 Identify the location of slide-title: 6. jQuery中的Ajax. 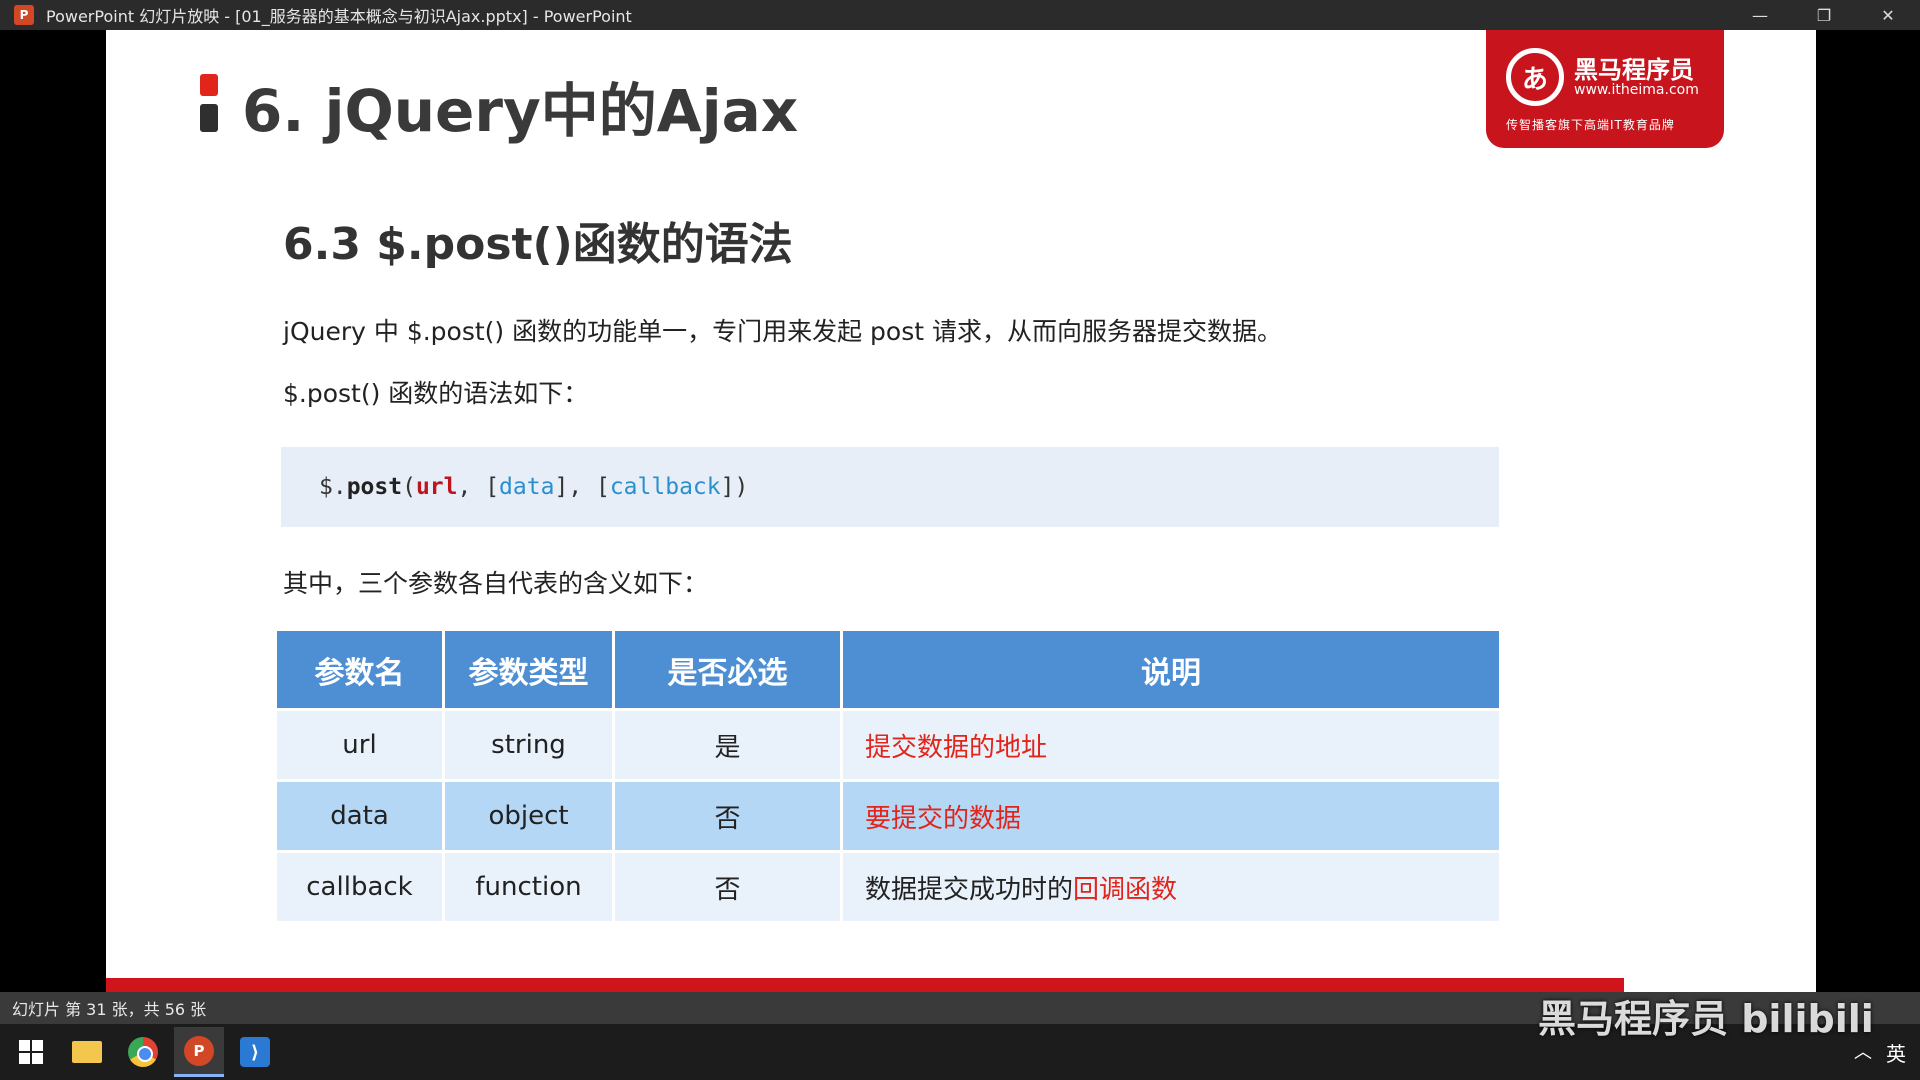
(520, 111).